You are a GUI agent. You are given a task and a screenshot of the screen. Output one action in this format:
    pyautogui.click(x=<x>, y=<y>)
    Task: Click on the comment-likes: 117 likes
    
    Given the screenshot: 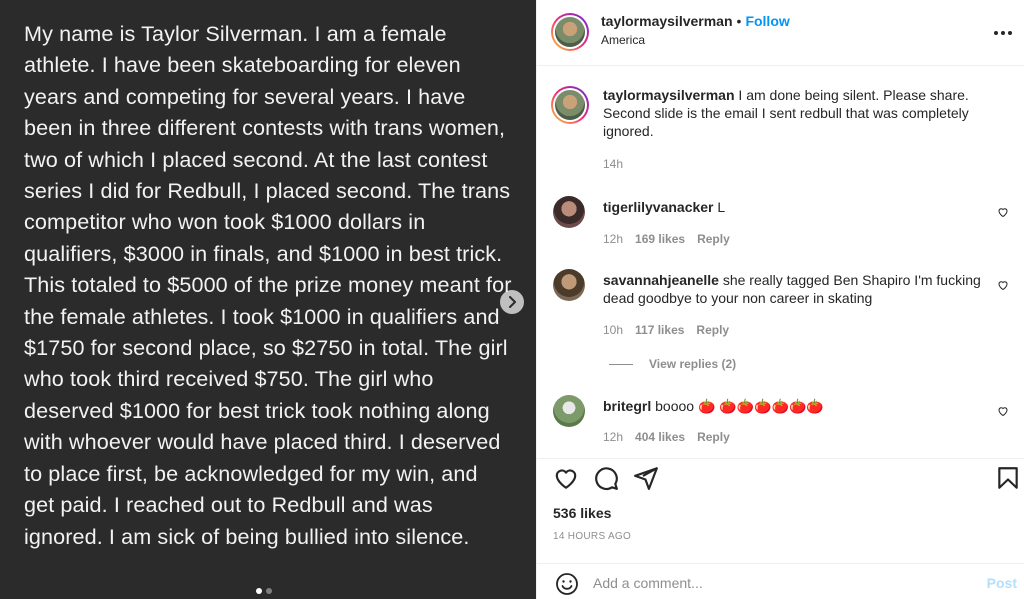 What is the action you would take?
    pyautogui.click(x=659, y=330)
    